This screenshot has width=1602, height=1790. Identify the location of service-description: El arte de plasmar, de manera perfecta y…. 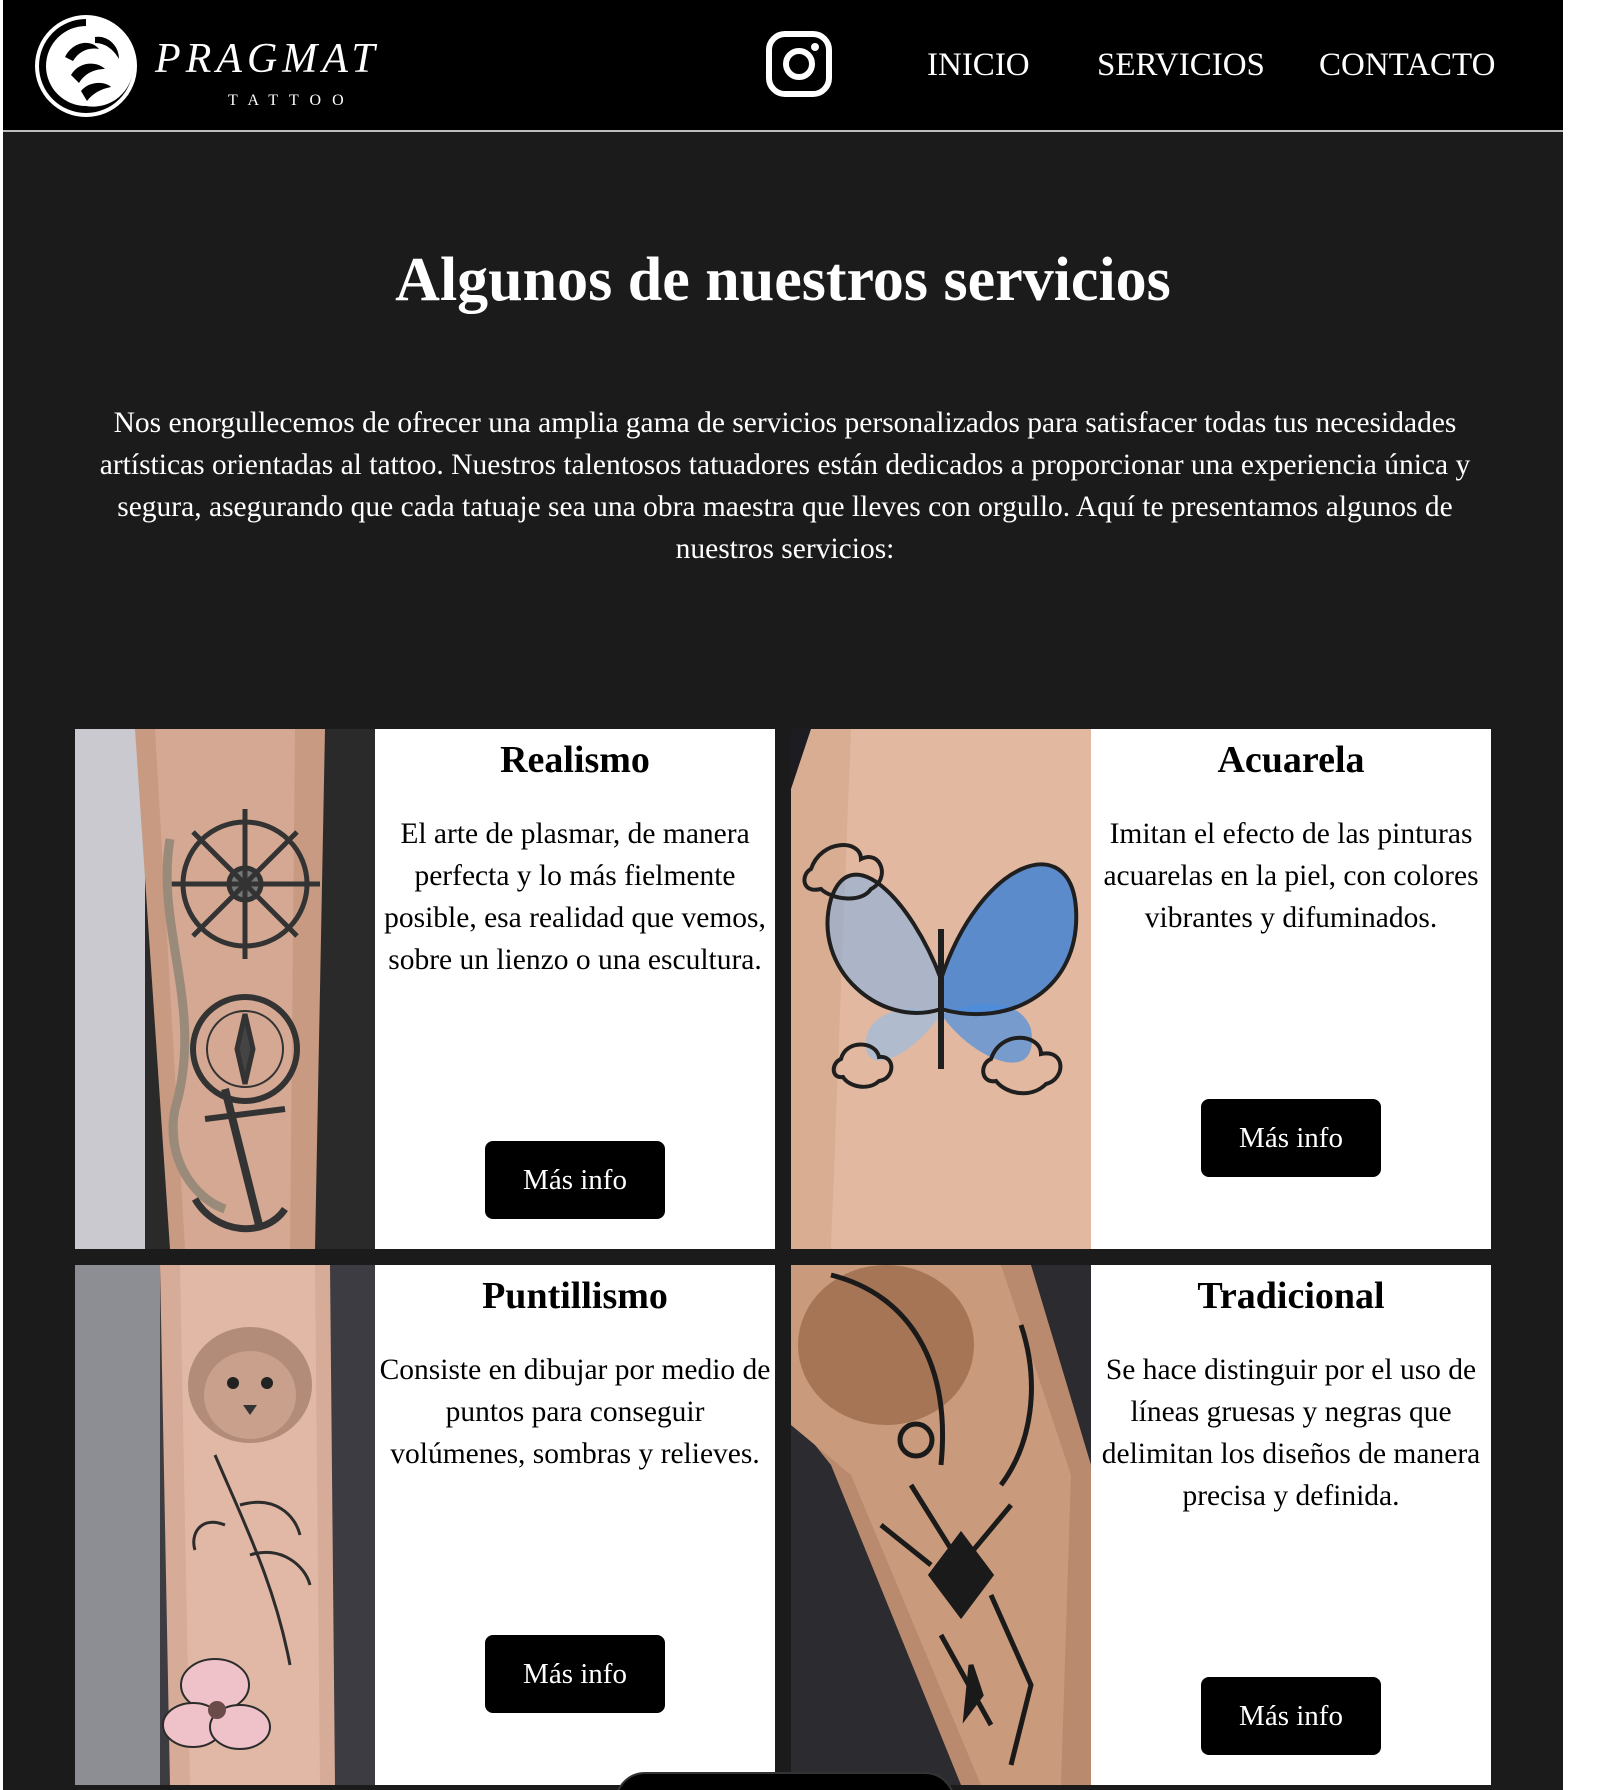
(575, 897).